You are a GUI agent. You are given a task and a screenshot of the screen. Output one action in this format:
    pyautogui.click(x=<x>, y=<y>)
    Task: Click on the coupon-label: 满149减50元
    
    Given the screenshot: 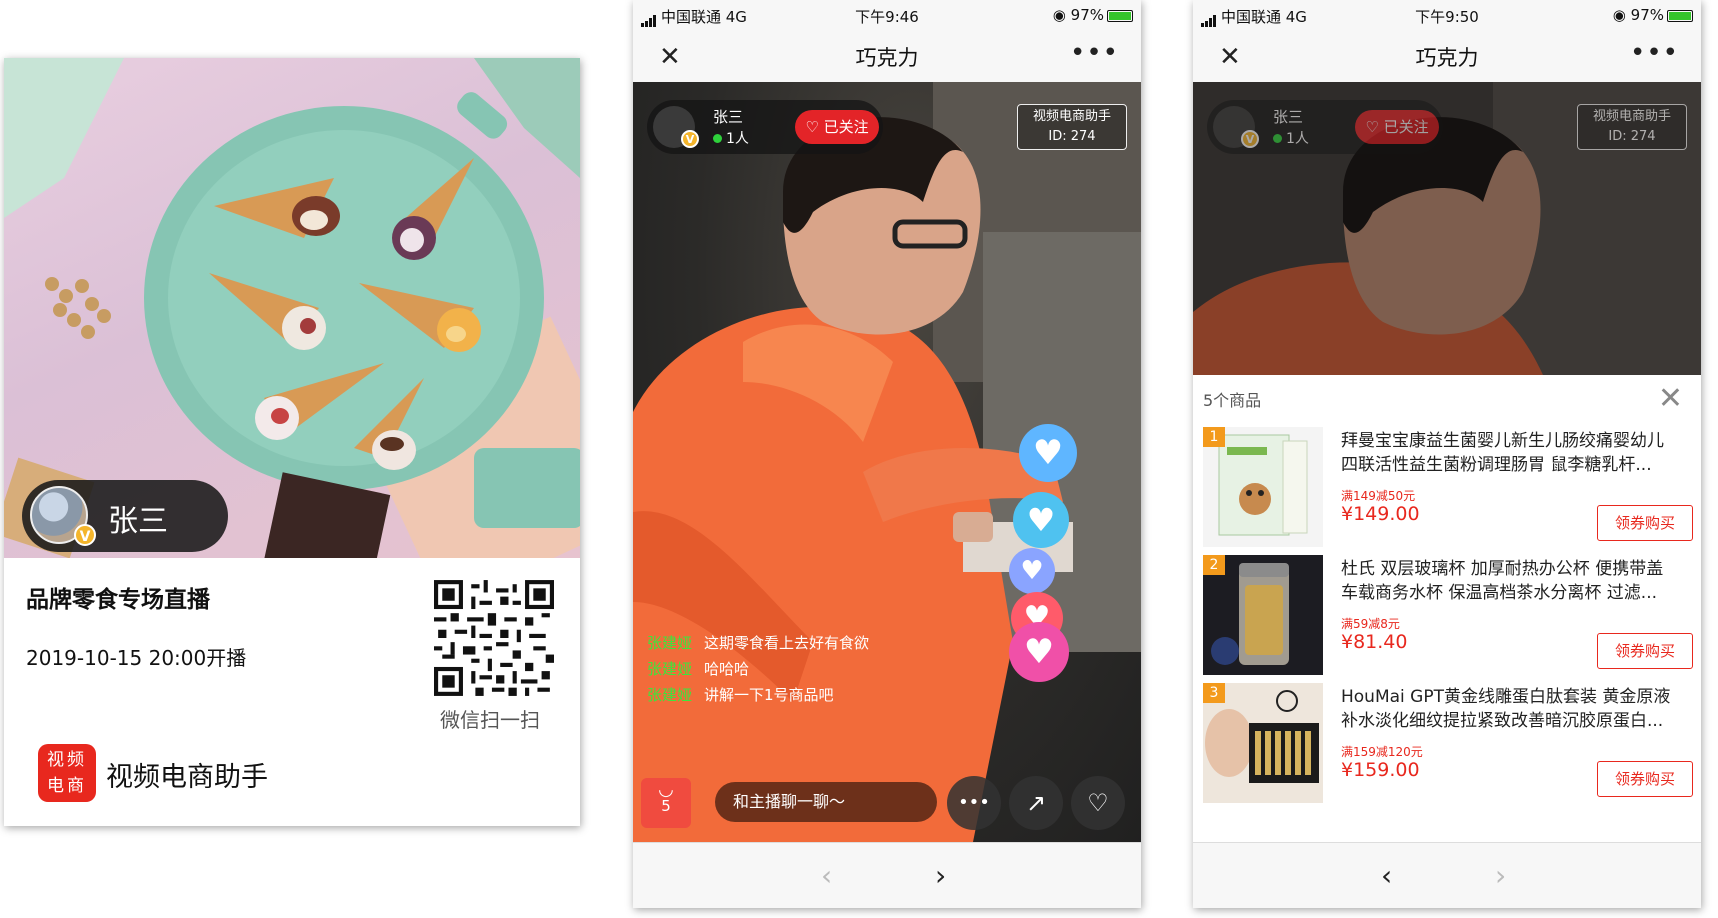 What is the action you would take?
    pyautogui.click(x=1378, y=496)
    